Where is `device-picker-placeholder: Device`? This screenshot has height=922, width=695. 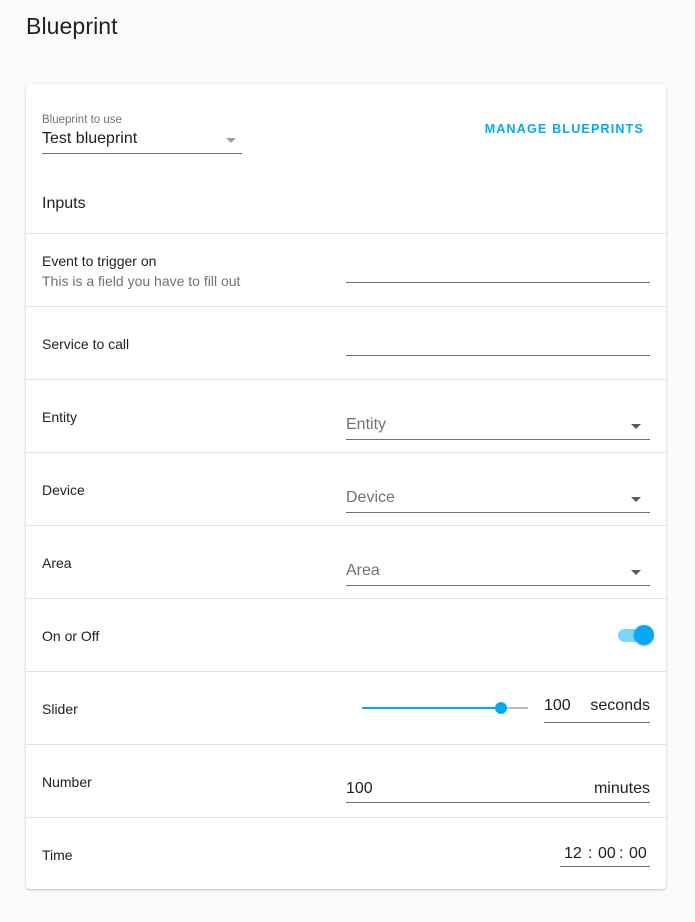 device-picker-placeholder: Device is located at coordinates (370, 497).